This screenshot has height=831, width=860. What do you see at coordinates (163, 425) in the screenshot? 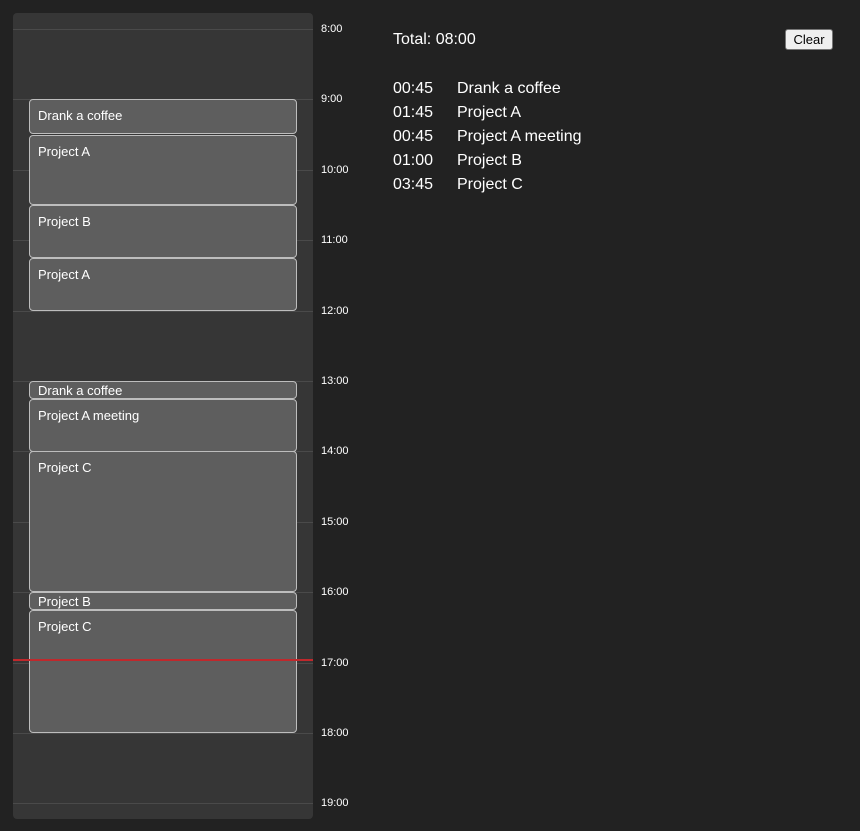
I see `calendar-event: Project A meeting` at bounding box center [163, 425].